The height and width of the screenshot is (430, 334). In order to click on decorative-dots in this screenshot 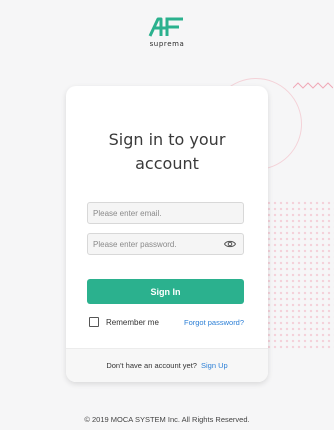, I will do `click(300, 275)`.